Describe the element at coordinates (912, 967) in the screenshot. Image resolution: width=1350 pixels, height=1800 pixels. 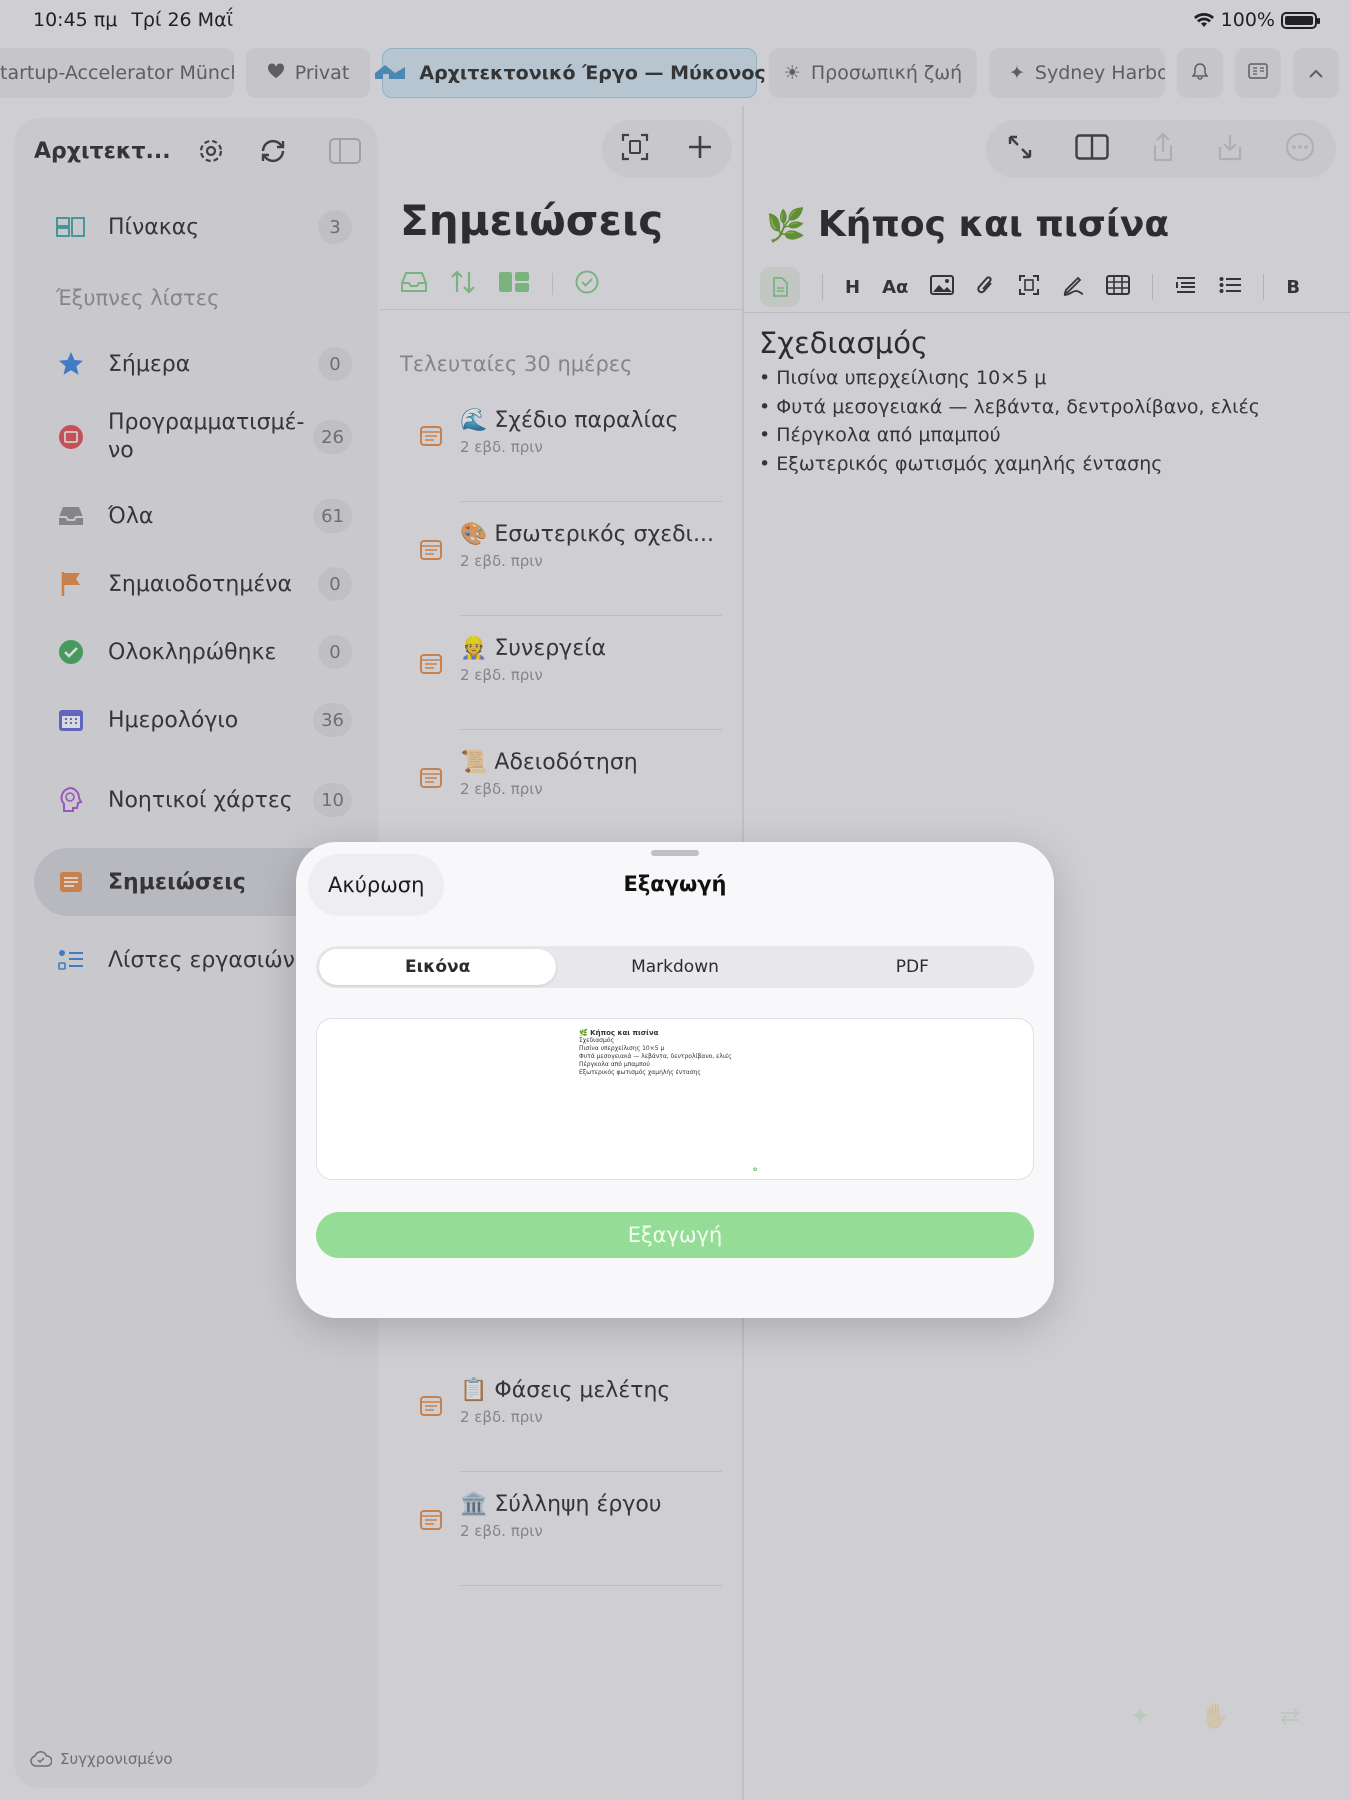
I see `segment-pdf: PDF` at that location.